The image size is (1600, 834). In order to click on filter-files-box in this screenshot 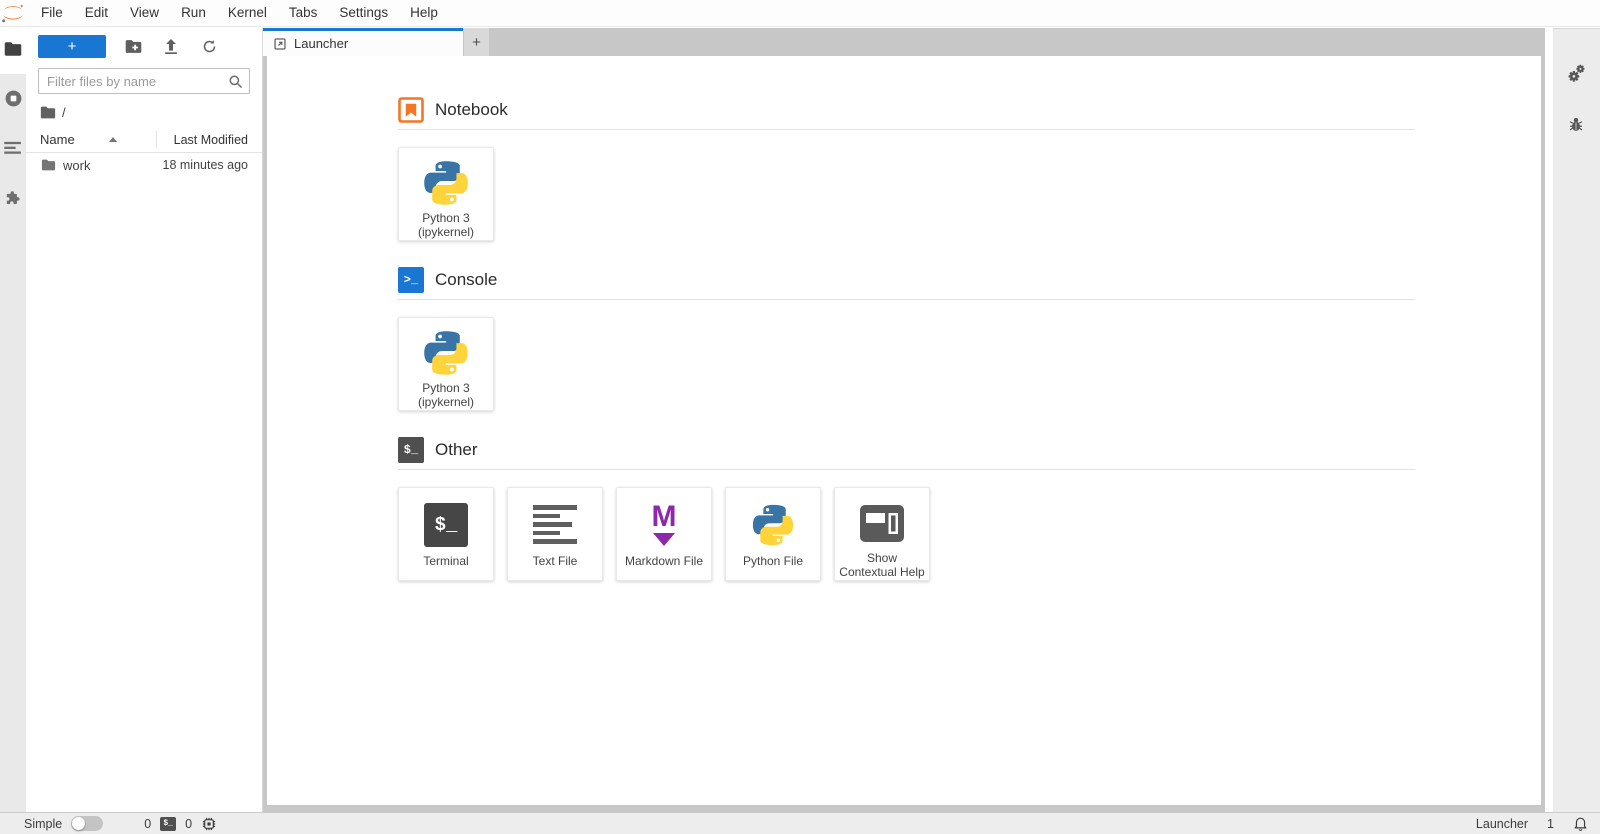, I will do `click(144, 81)`.